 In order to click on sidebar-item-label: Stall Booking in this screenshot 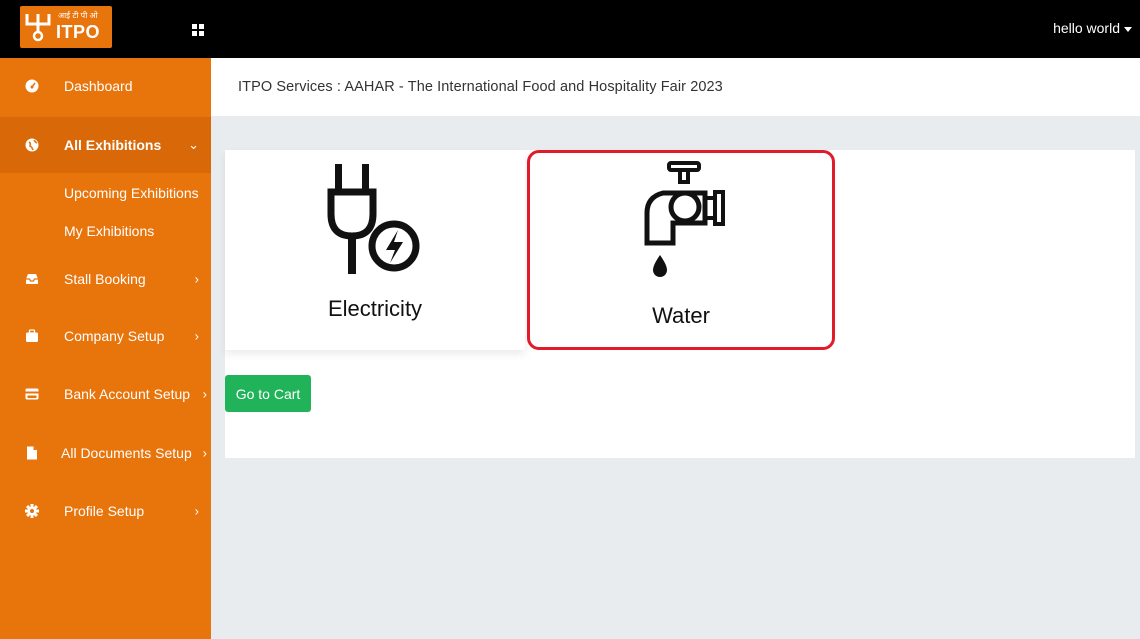, I will do `click(105, 279)`.